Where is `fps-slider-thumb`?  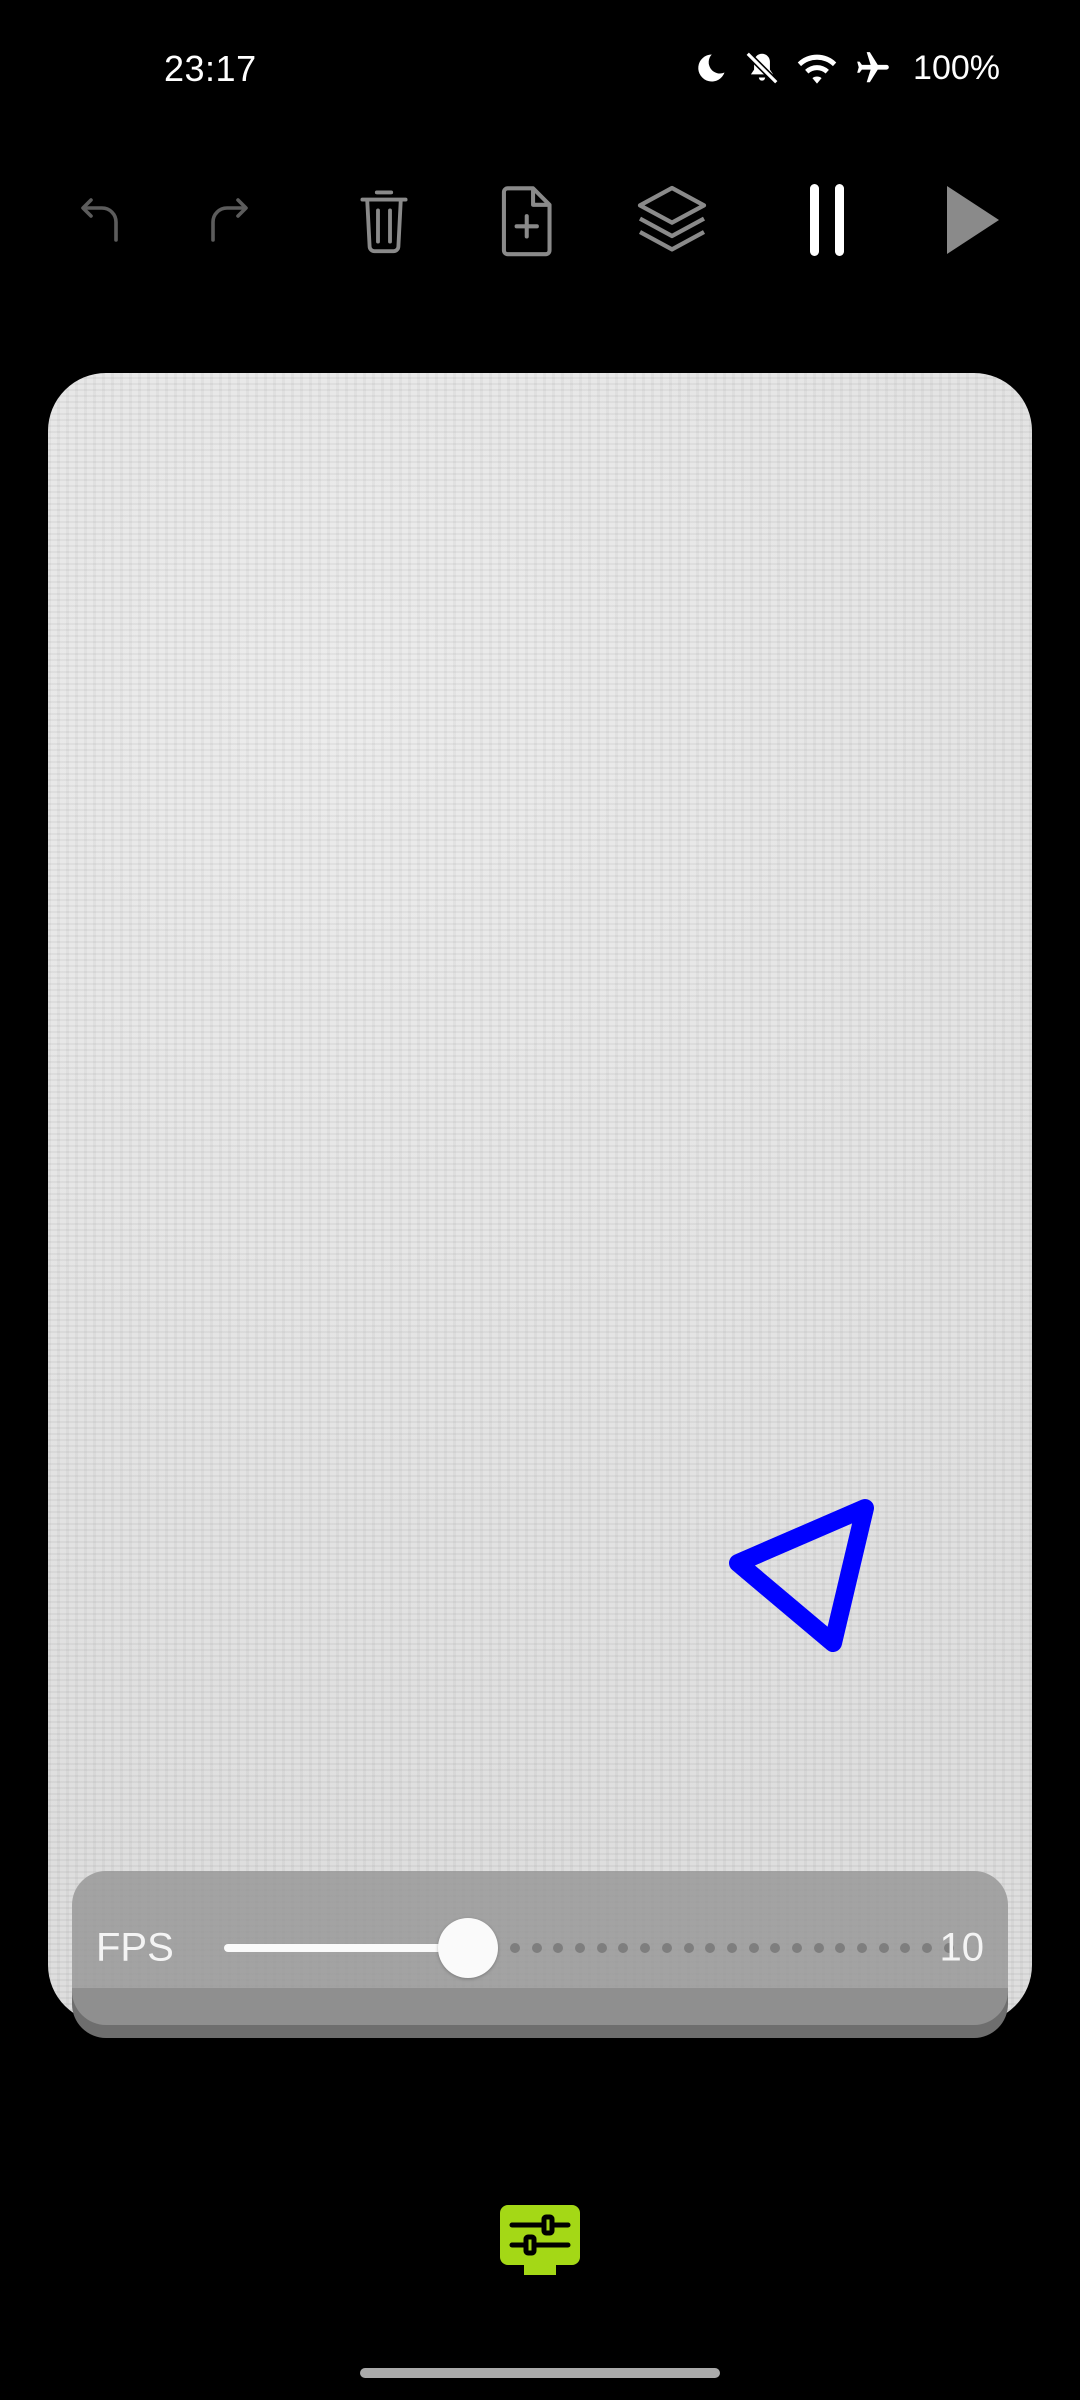
fps-slider-thumb is located at coordinates (468, 1948).